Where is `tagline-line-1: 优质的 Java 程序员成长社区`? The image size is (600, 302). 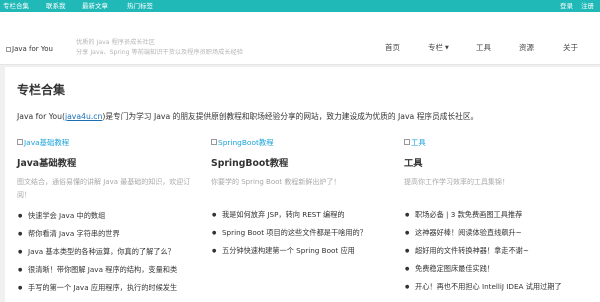
tagline-line-1: 优质的 Java 程序员成长社区 is located at coordinates (115, 42).